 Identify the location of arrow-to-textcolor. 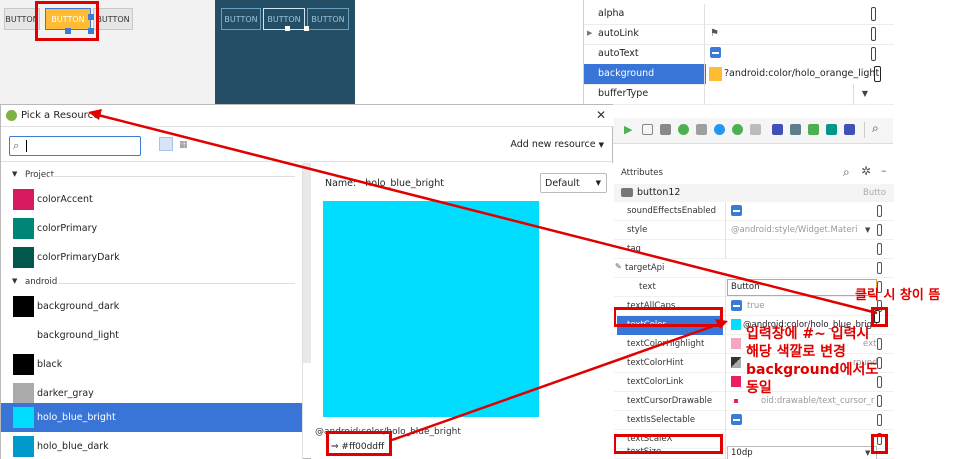
(557, 381).